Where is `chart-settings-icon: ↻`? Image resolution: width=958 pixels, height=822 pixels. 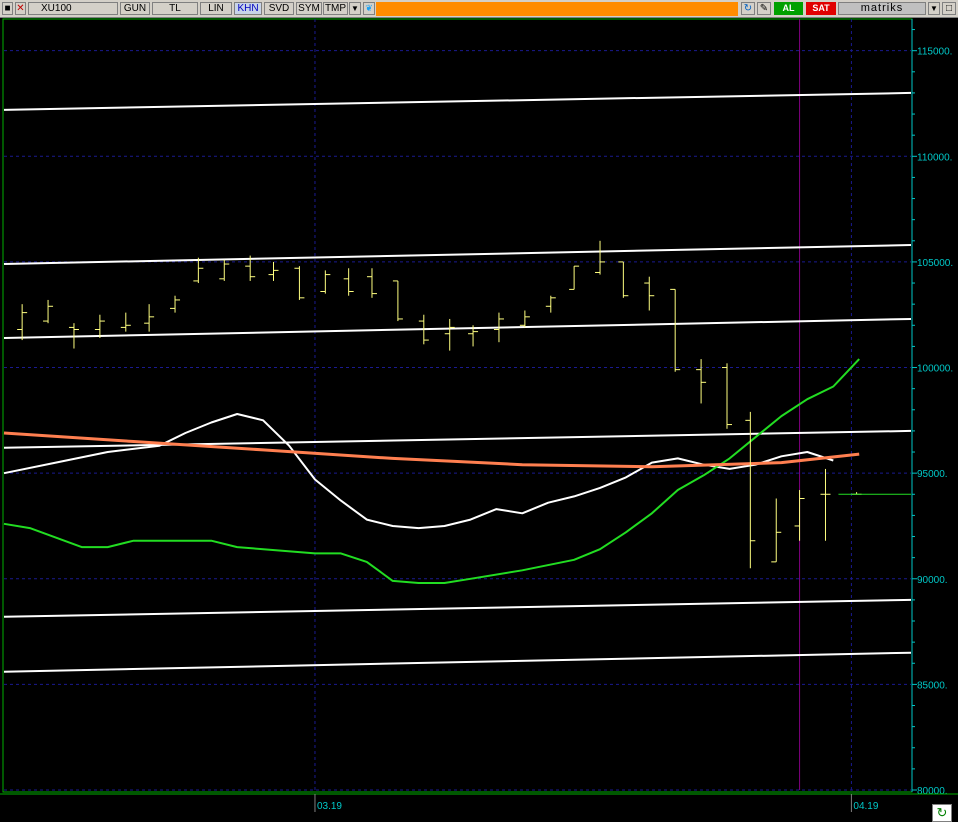 chart-settings-icon: ↻ is located at coordinates (942, 813).